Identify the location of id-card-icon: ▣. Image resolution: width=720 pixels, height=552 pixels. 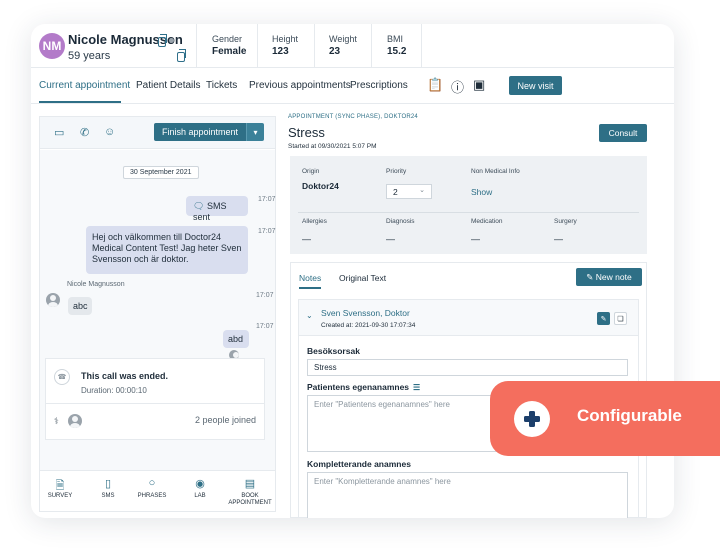
(479, 85).